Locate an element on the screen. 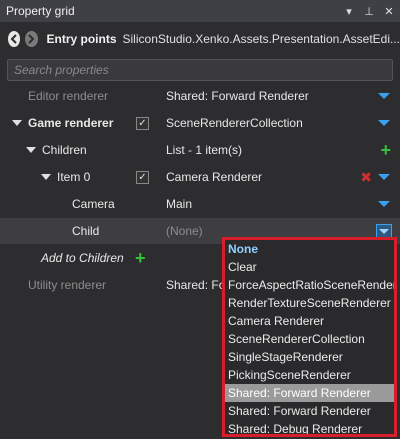 This screenshot has width=400, height=439. property-name: Editor renderer is located at coordinates (68, 96).